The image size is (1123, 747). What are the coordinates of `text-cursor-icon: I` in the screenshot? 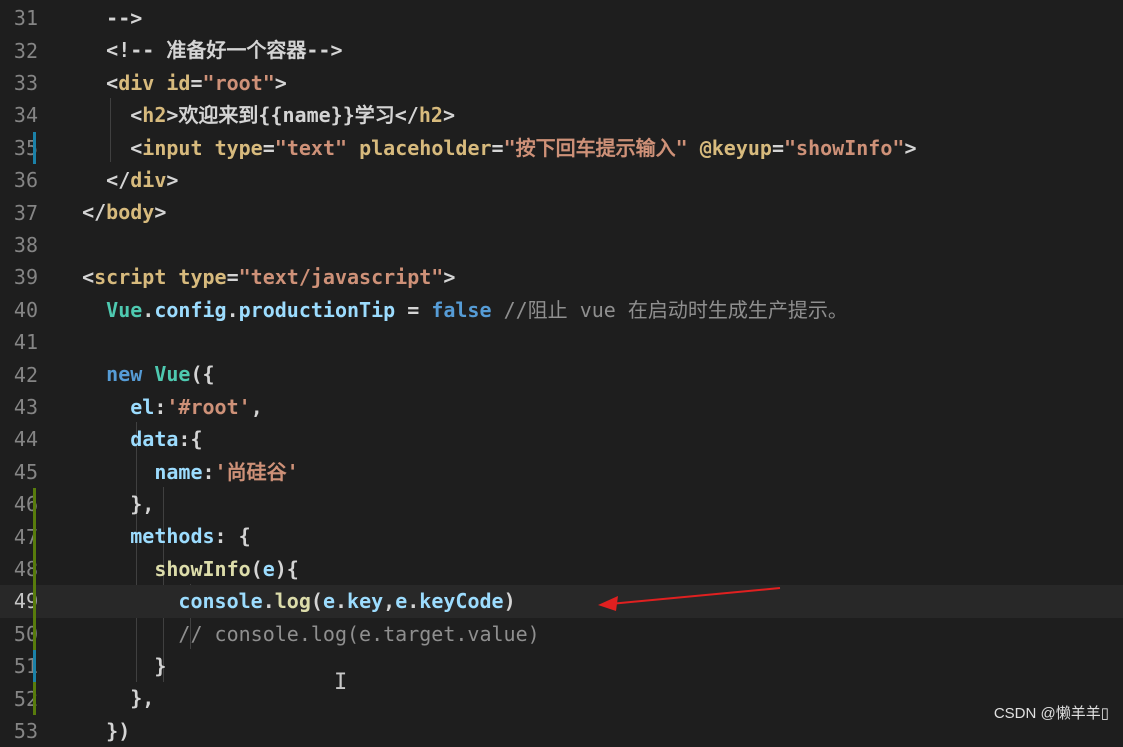 It's located at (341, 682).